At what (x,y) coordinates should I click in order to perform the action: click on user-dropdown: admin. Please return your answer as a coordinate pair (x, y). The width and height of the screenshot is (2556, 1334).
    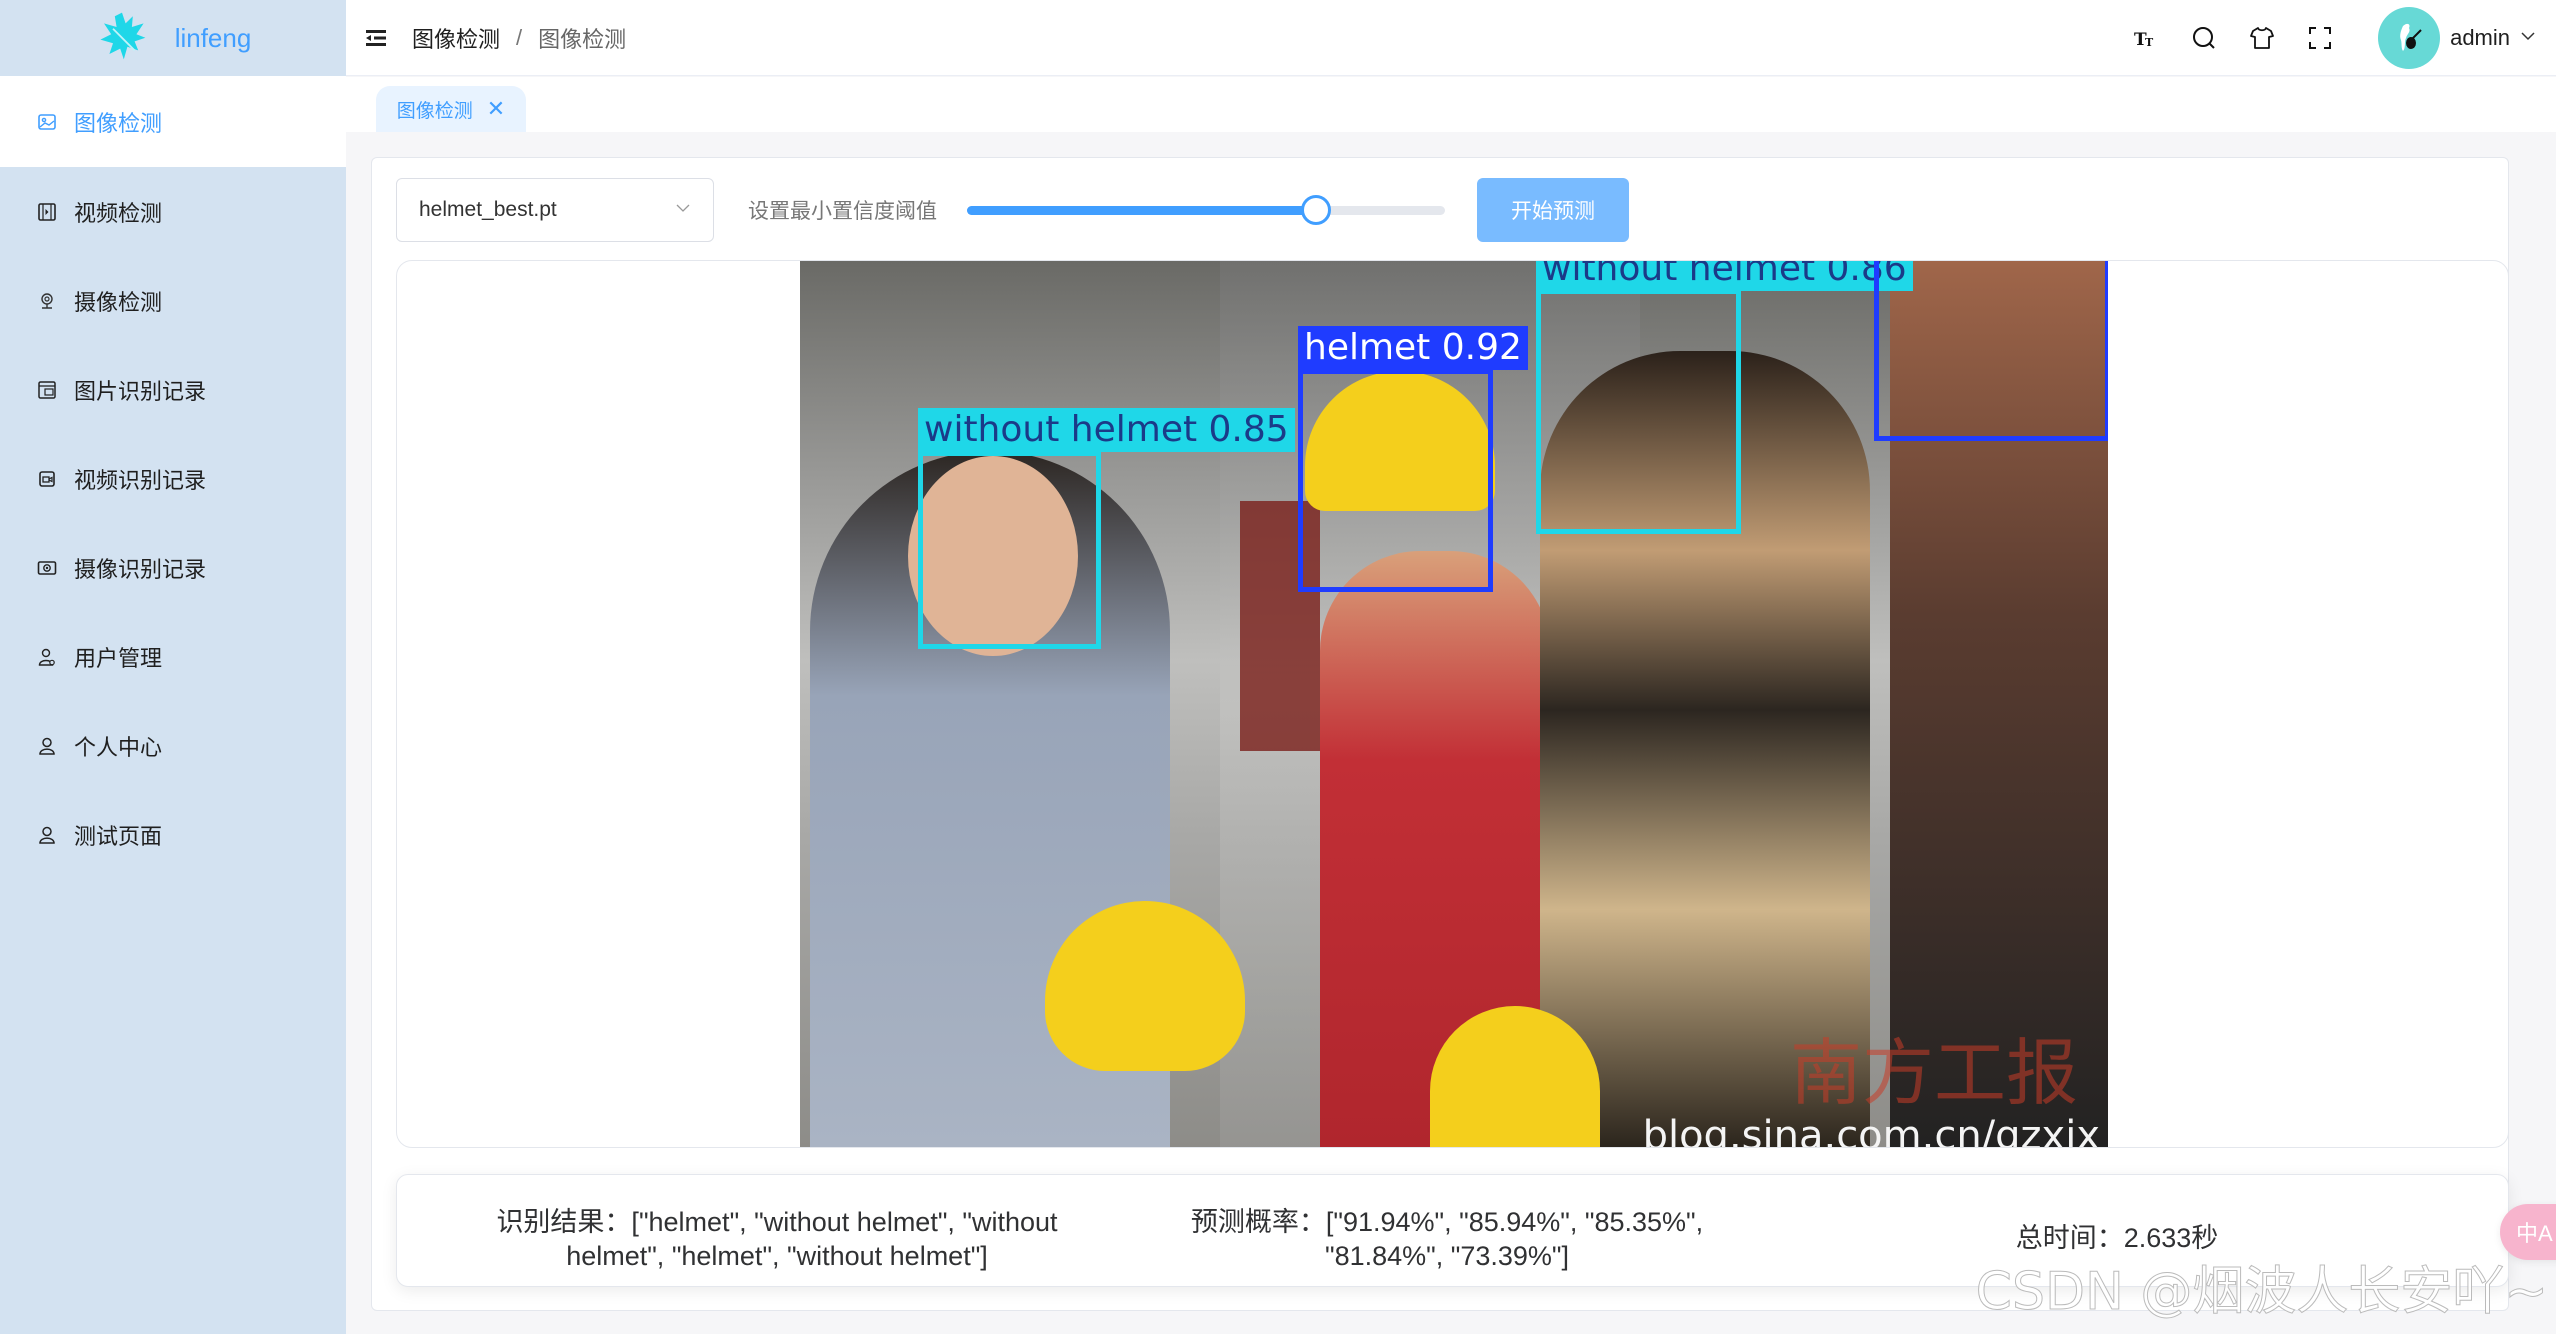
    Looking at the image, I should click on (2457, 38).